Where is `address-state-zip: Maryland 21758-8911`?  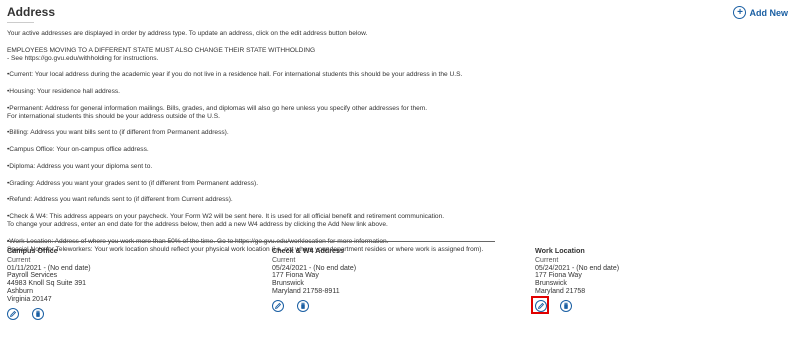
address-state-zip: Maryland 21758-8911 is located at coordinates (306, 291).